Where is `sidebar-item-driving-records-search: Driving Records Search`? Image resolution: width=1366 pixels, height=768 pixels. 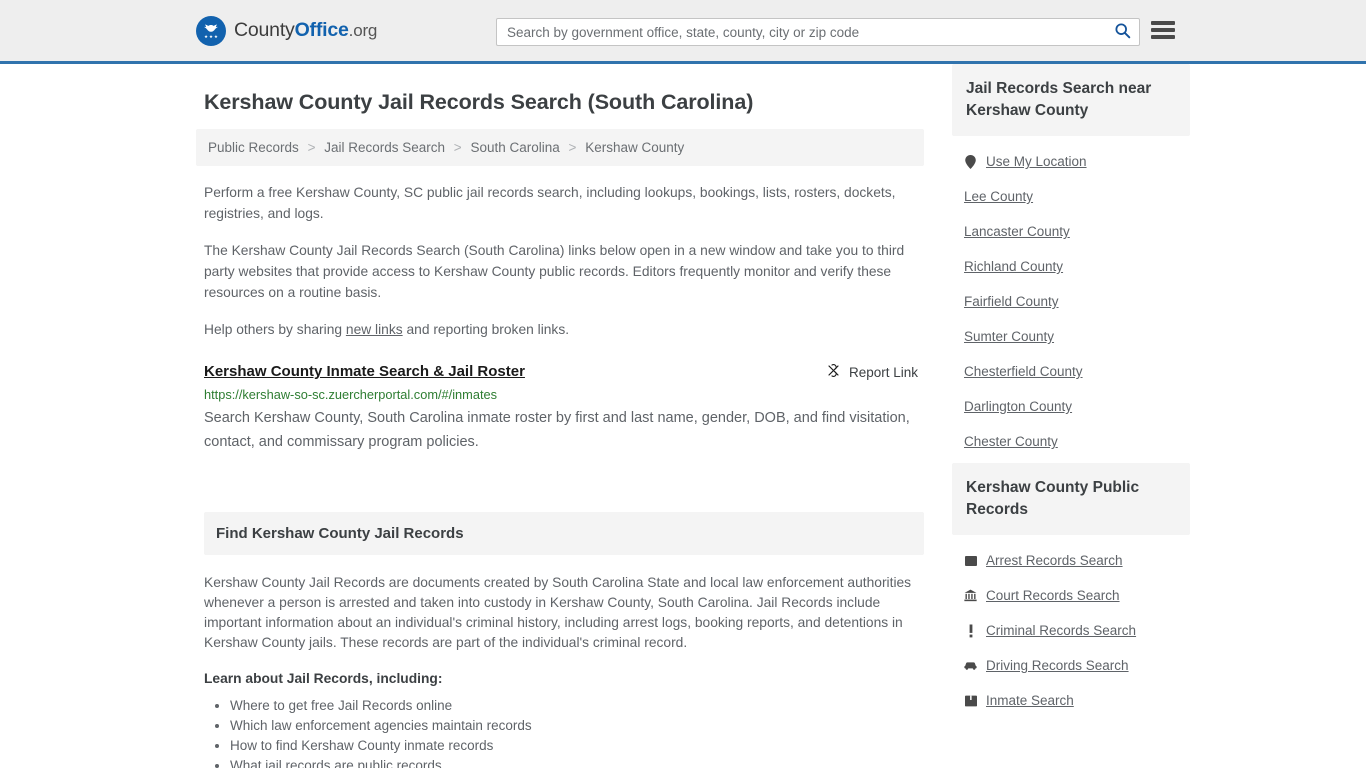 sidebar-item-driving-records-search: Driving Records Search is located at coordinates (1077, 665).